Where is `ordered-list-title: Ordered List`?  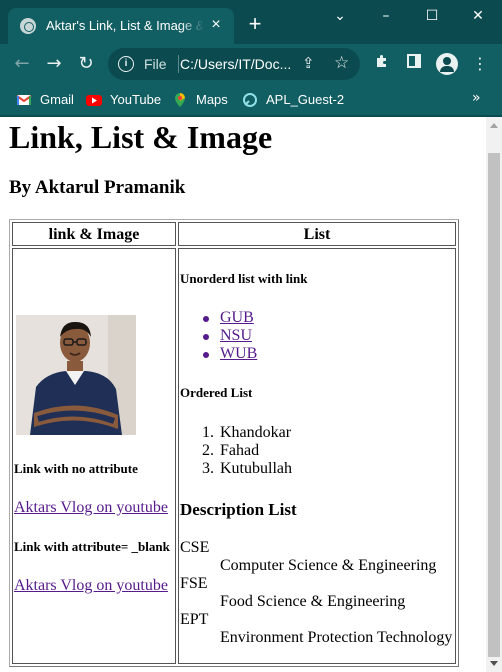
ordered-list-title: Ordered List is located at coordinates (216, 392).